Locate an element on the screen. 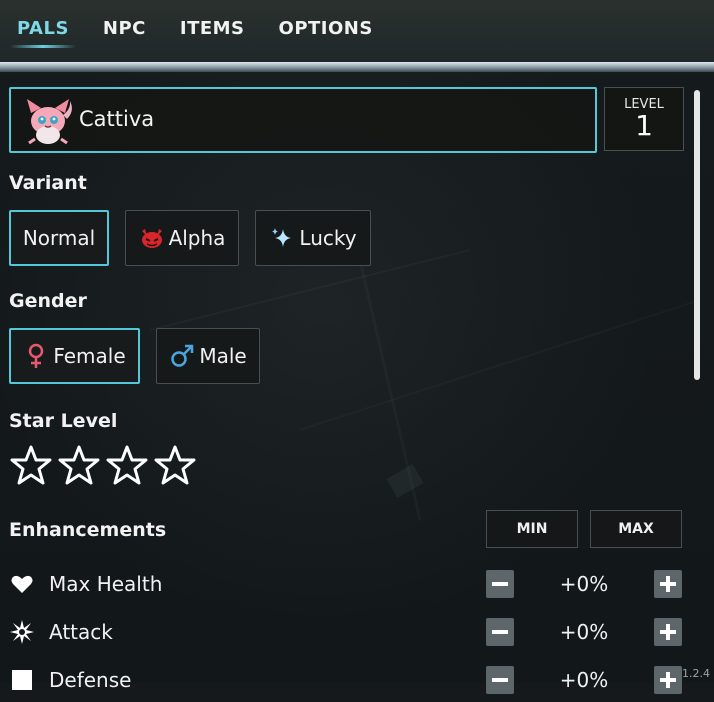  gender-female-label: Female is located at coordinates (89, 356).